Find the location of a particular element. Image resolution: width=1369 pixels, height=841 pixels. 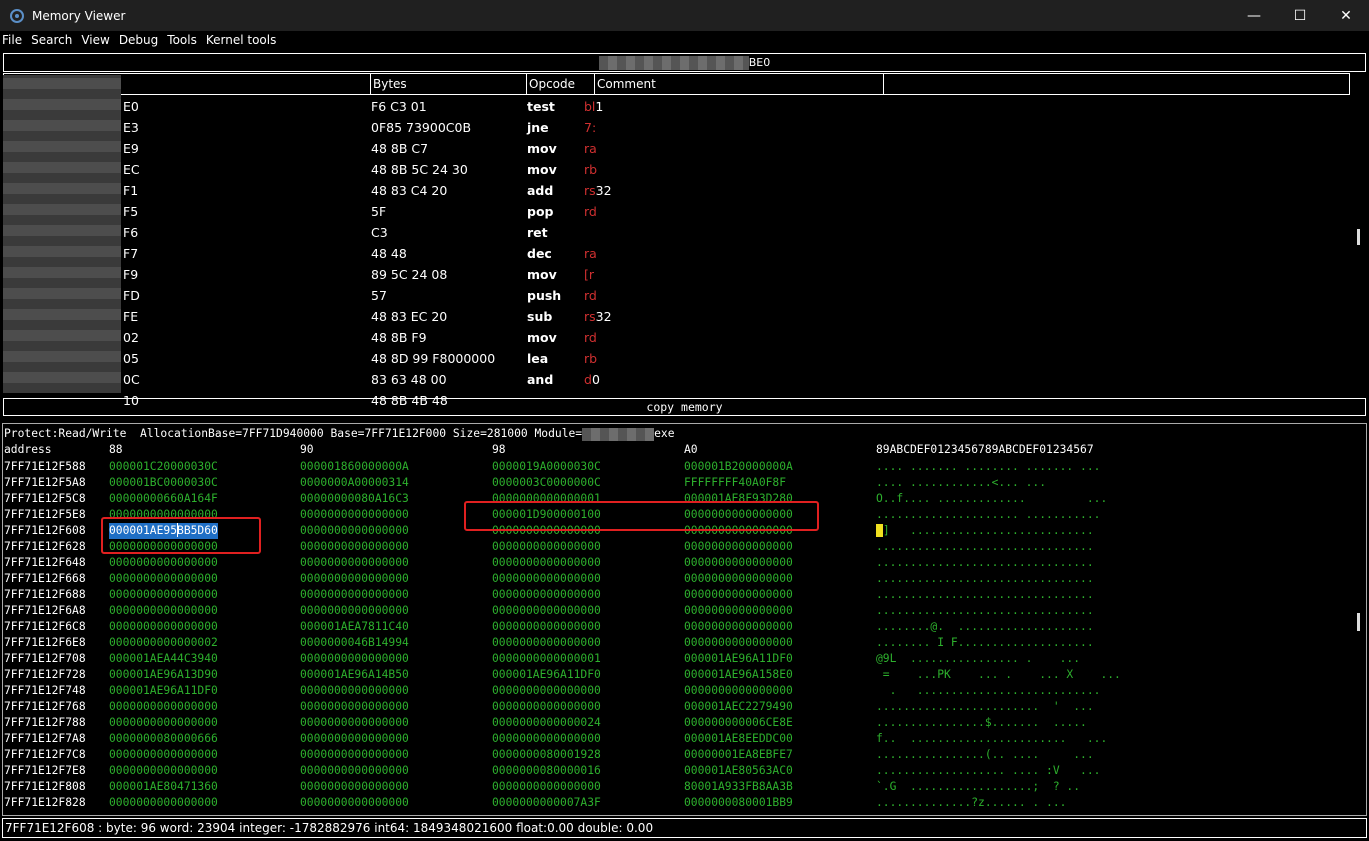

copy-memory-bar: copy memory is located at coordinates (684, 407).